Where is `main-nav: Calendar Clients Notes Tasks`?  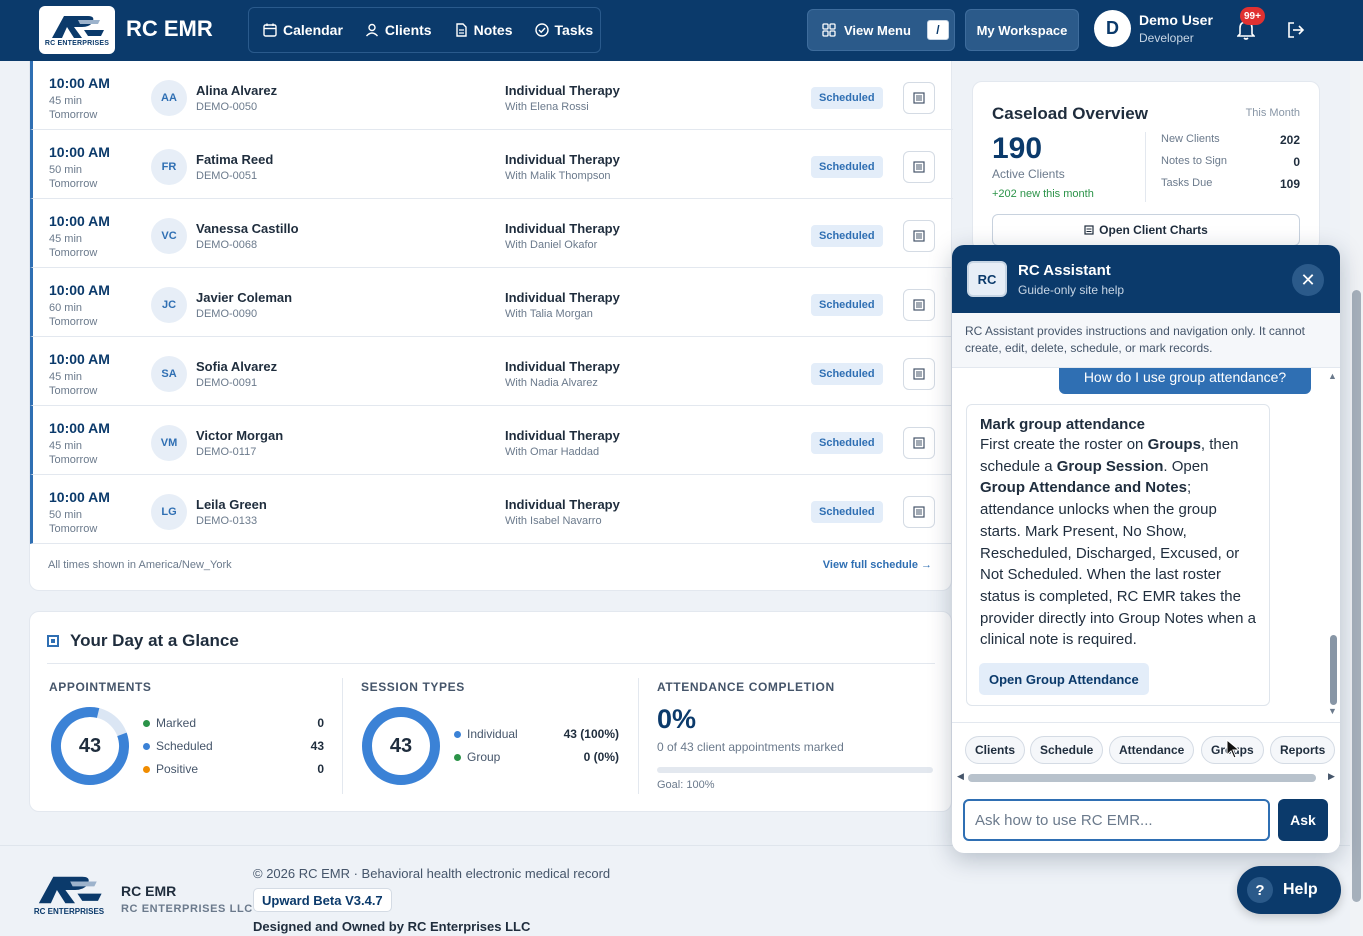 main-nav: Calendar Clients Notes Tasks is located at coordinates (424, 30).